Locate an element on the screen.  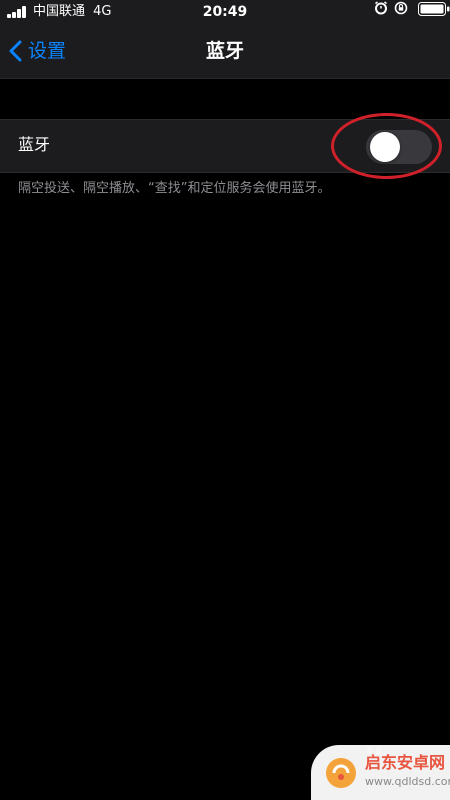
toggle-knob is located at coordinates (385, 147).